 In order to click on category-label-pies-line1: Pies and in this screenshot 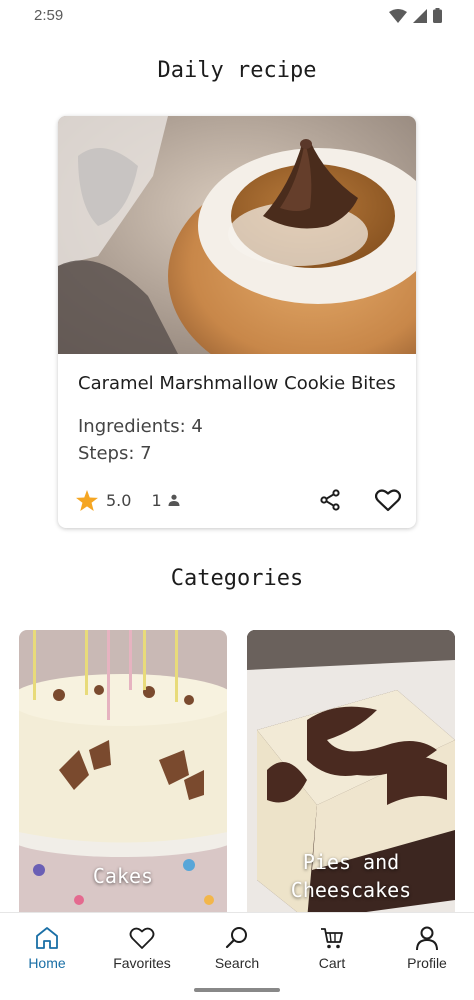, I will do `click(351, 862)`.